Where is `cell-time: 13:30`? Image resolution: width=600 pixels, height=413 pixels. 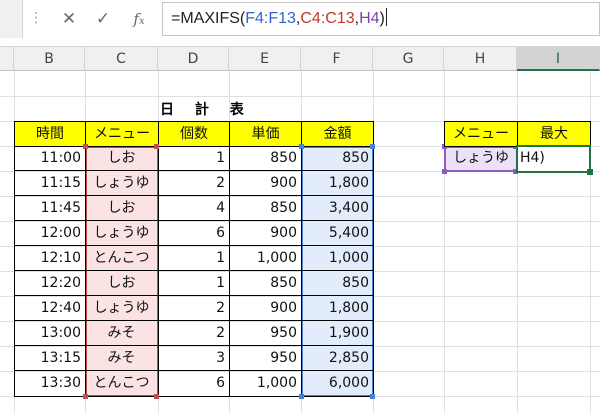 cell-time: 13:30 is located at coordinates (50, 384).